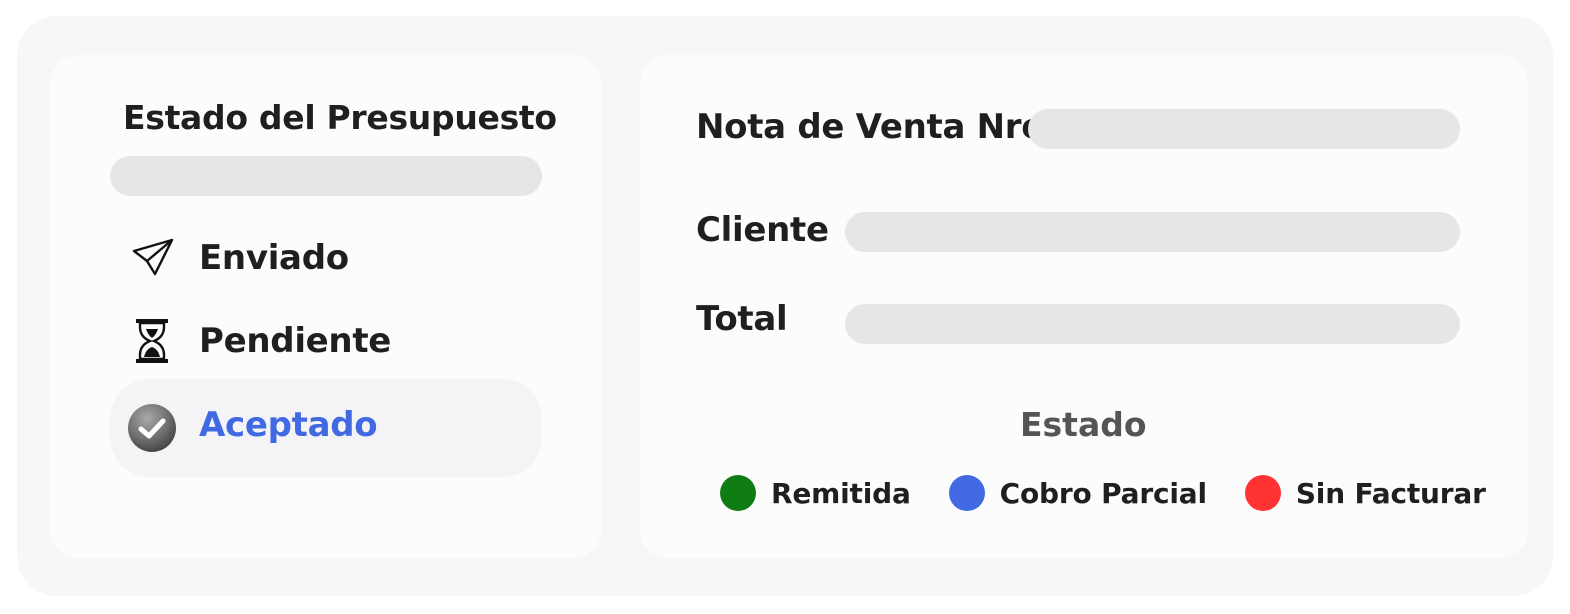 The image size is (1570, 614). What do you see at coordinates (1152, 324) in the screenshot?
I see `total-field` at bounding box center [1152, 324].